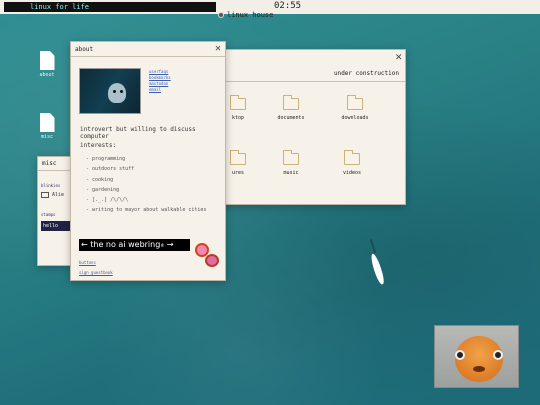 The image size is (540, 405). Describe the element at coordinates (146, 169) in the screenshot. I see `list-item: outdoors stuff` at that location.